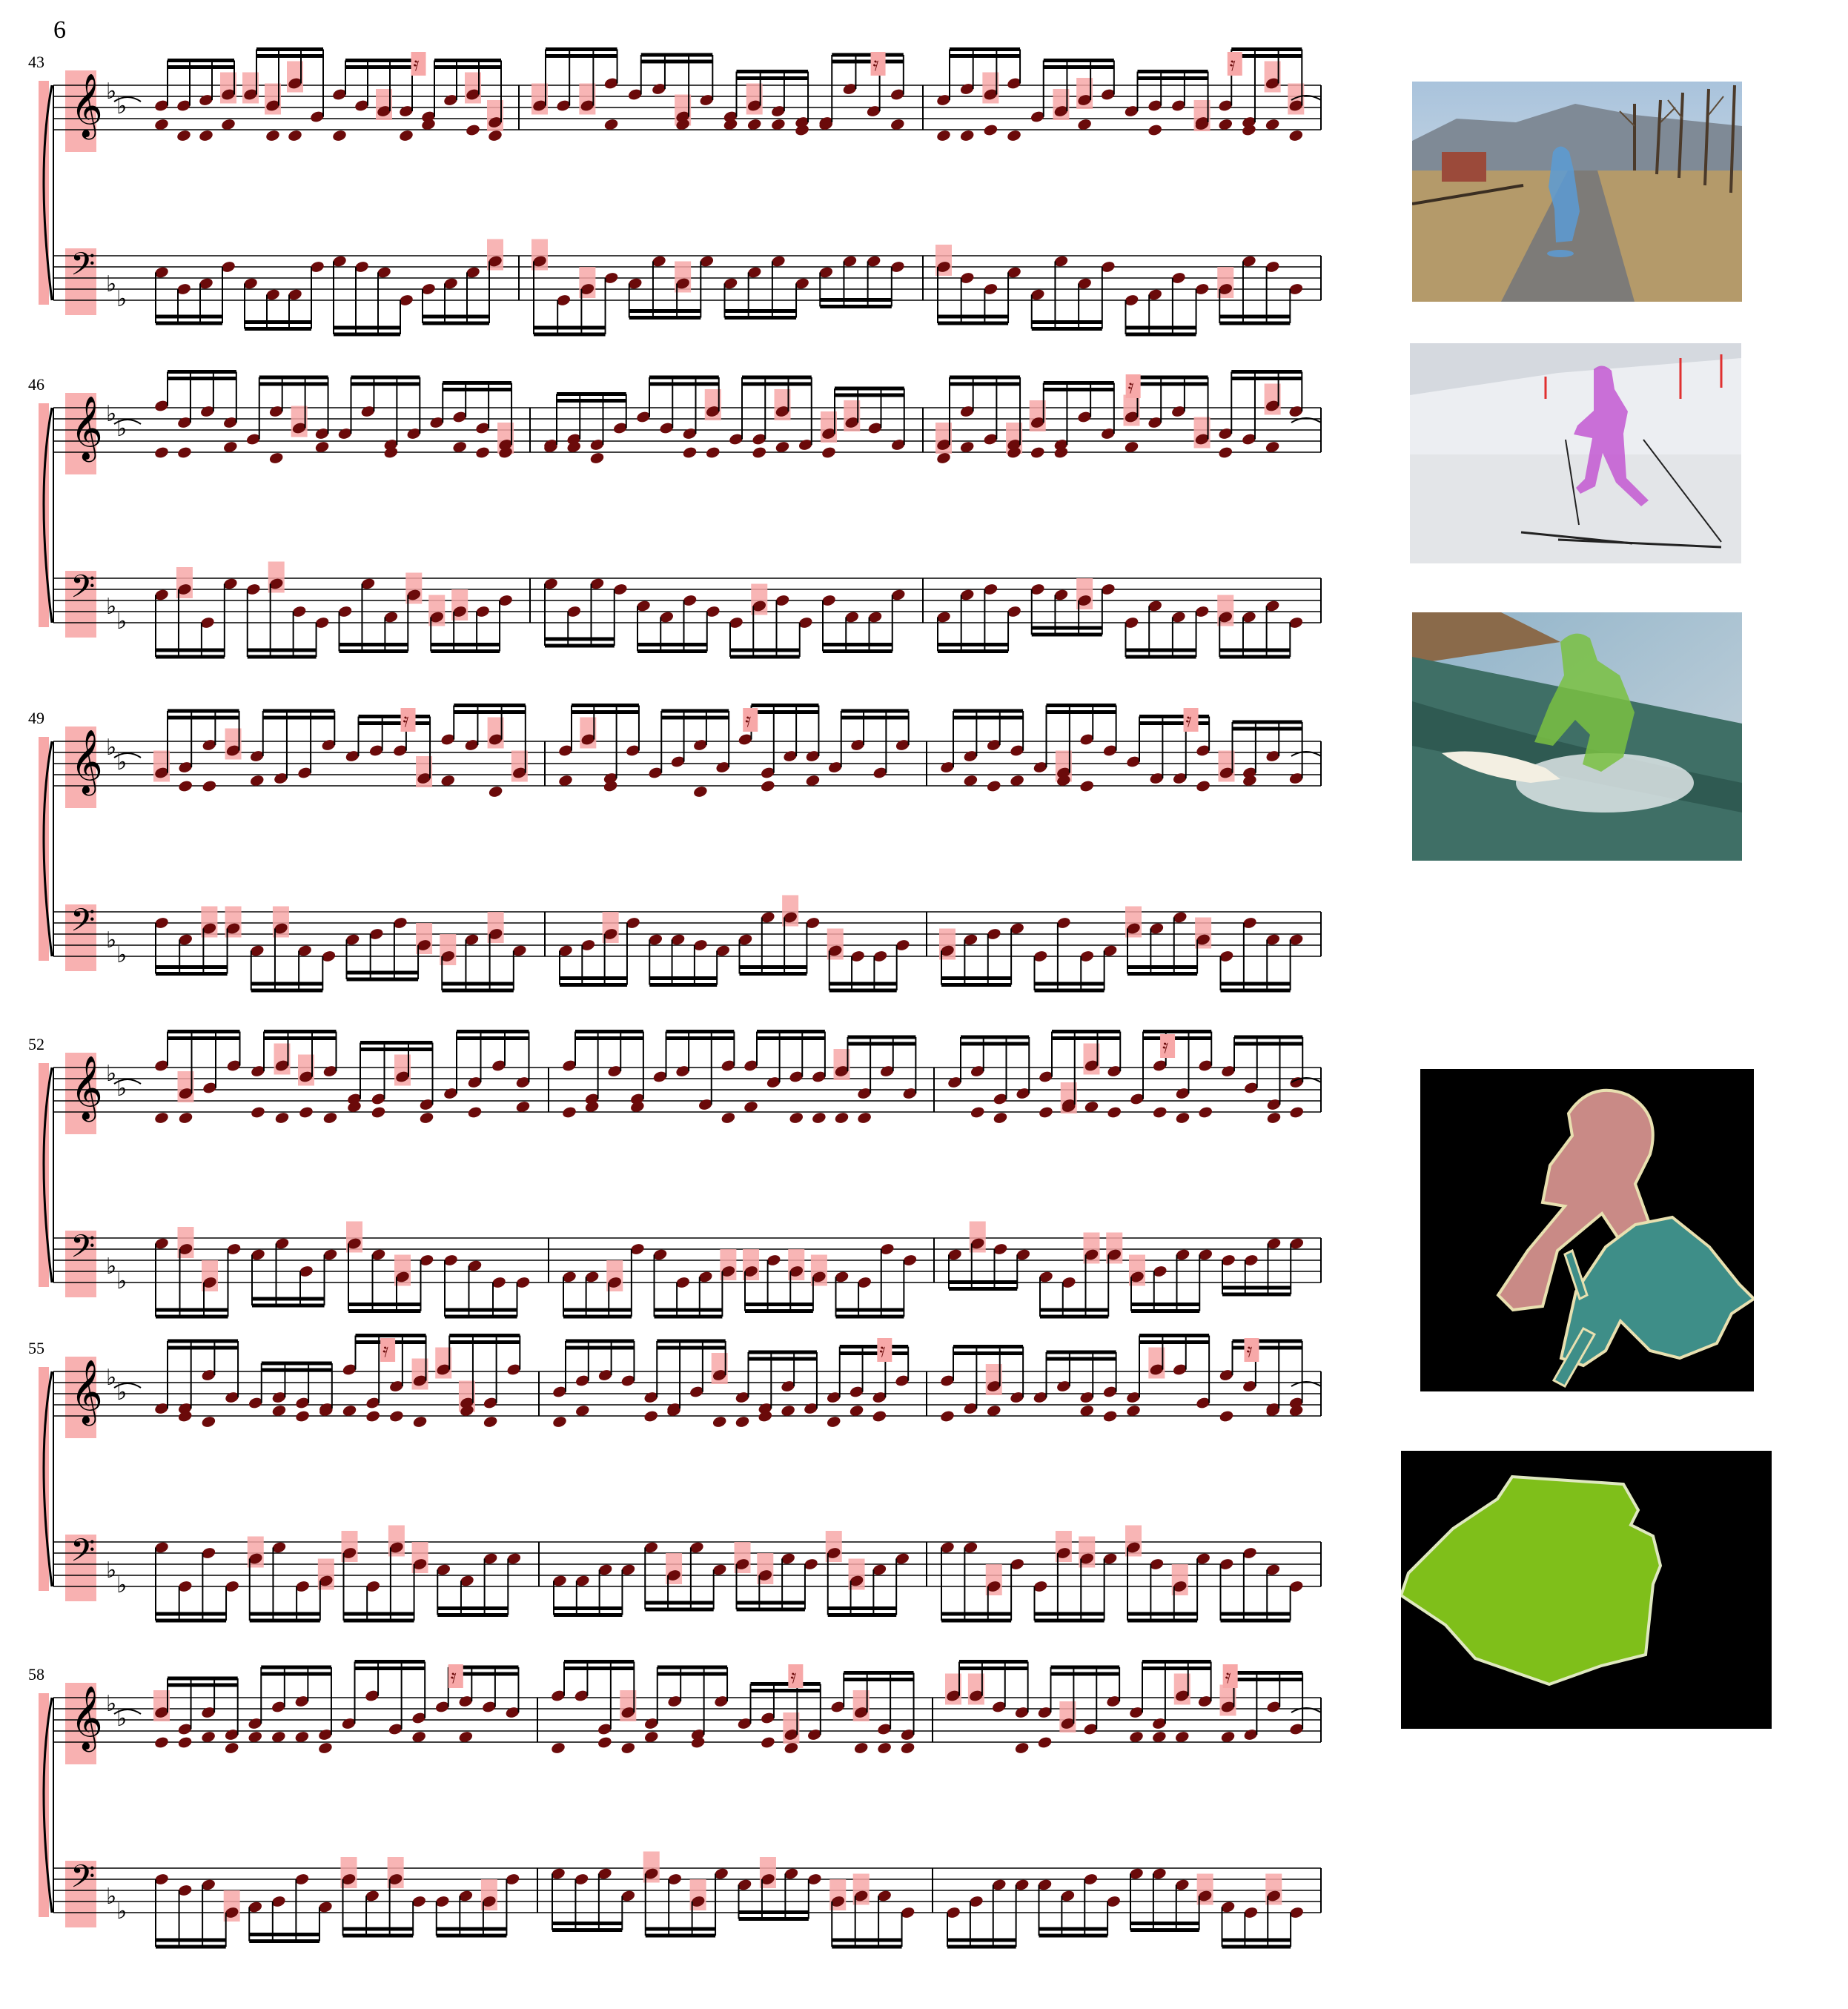 Image resolution: width=1848 pixels, height=2009 pixels. What do you see at coordinates (667, 1508) in the screenshot?
I see `music-system: 55 𝄞 ♭ ♭ 𝄢 ♭ ♭ 𝄿 𝄿 𝄿` at bounding box center [667, 1508].